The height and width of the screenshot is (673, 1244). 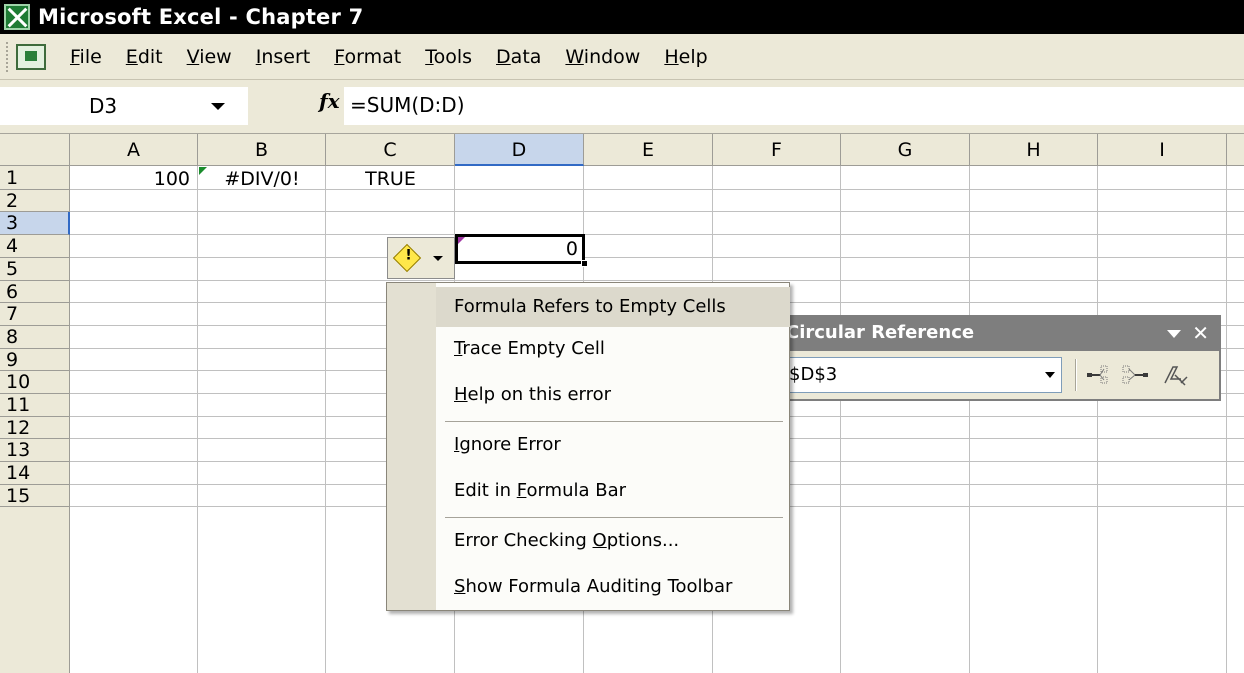 What do you see at coordinates (35, 496) in the screenshot?
I see `row-header-15: 15` at bounding box center [35, 496].